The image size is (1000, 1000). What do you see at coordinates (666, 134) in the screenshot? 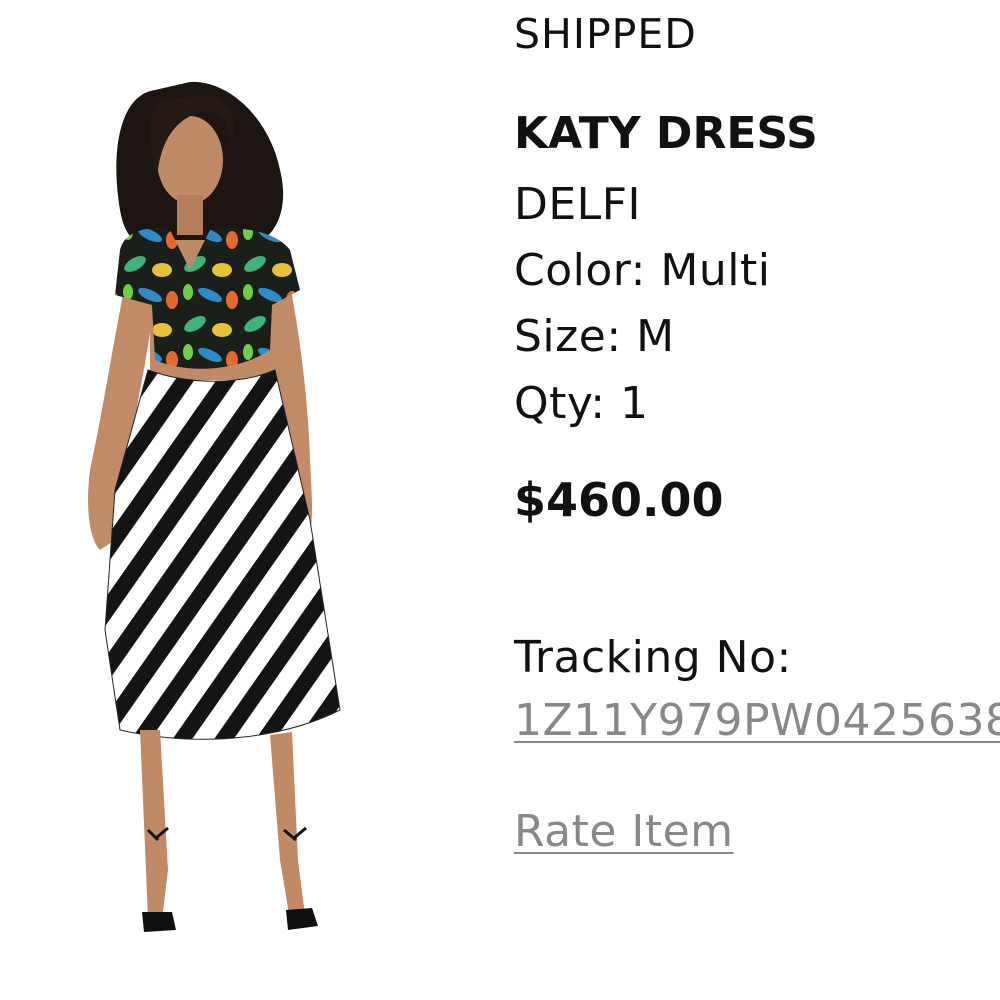
I see `product-name: KATY DRESS` at bounding box center [666, 134].